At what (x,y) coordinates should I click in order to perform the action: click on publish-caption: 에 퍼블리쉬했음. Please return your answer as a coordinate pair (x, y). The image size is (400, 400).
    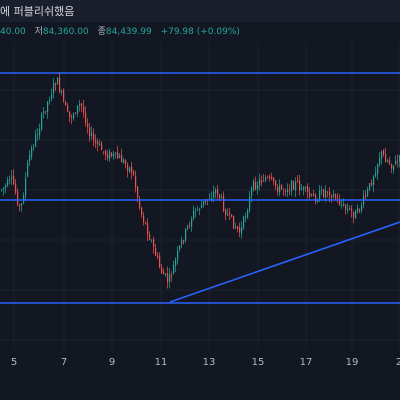
    Looking at the image, I should click on (37, 11).